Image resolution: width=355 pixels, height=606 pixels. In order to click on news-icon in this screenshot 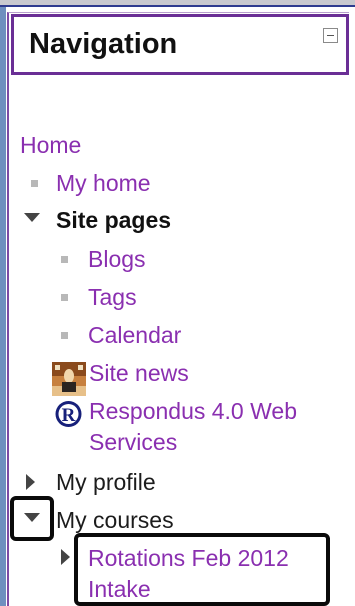, I will do `click(69, 379)`.